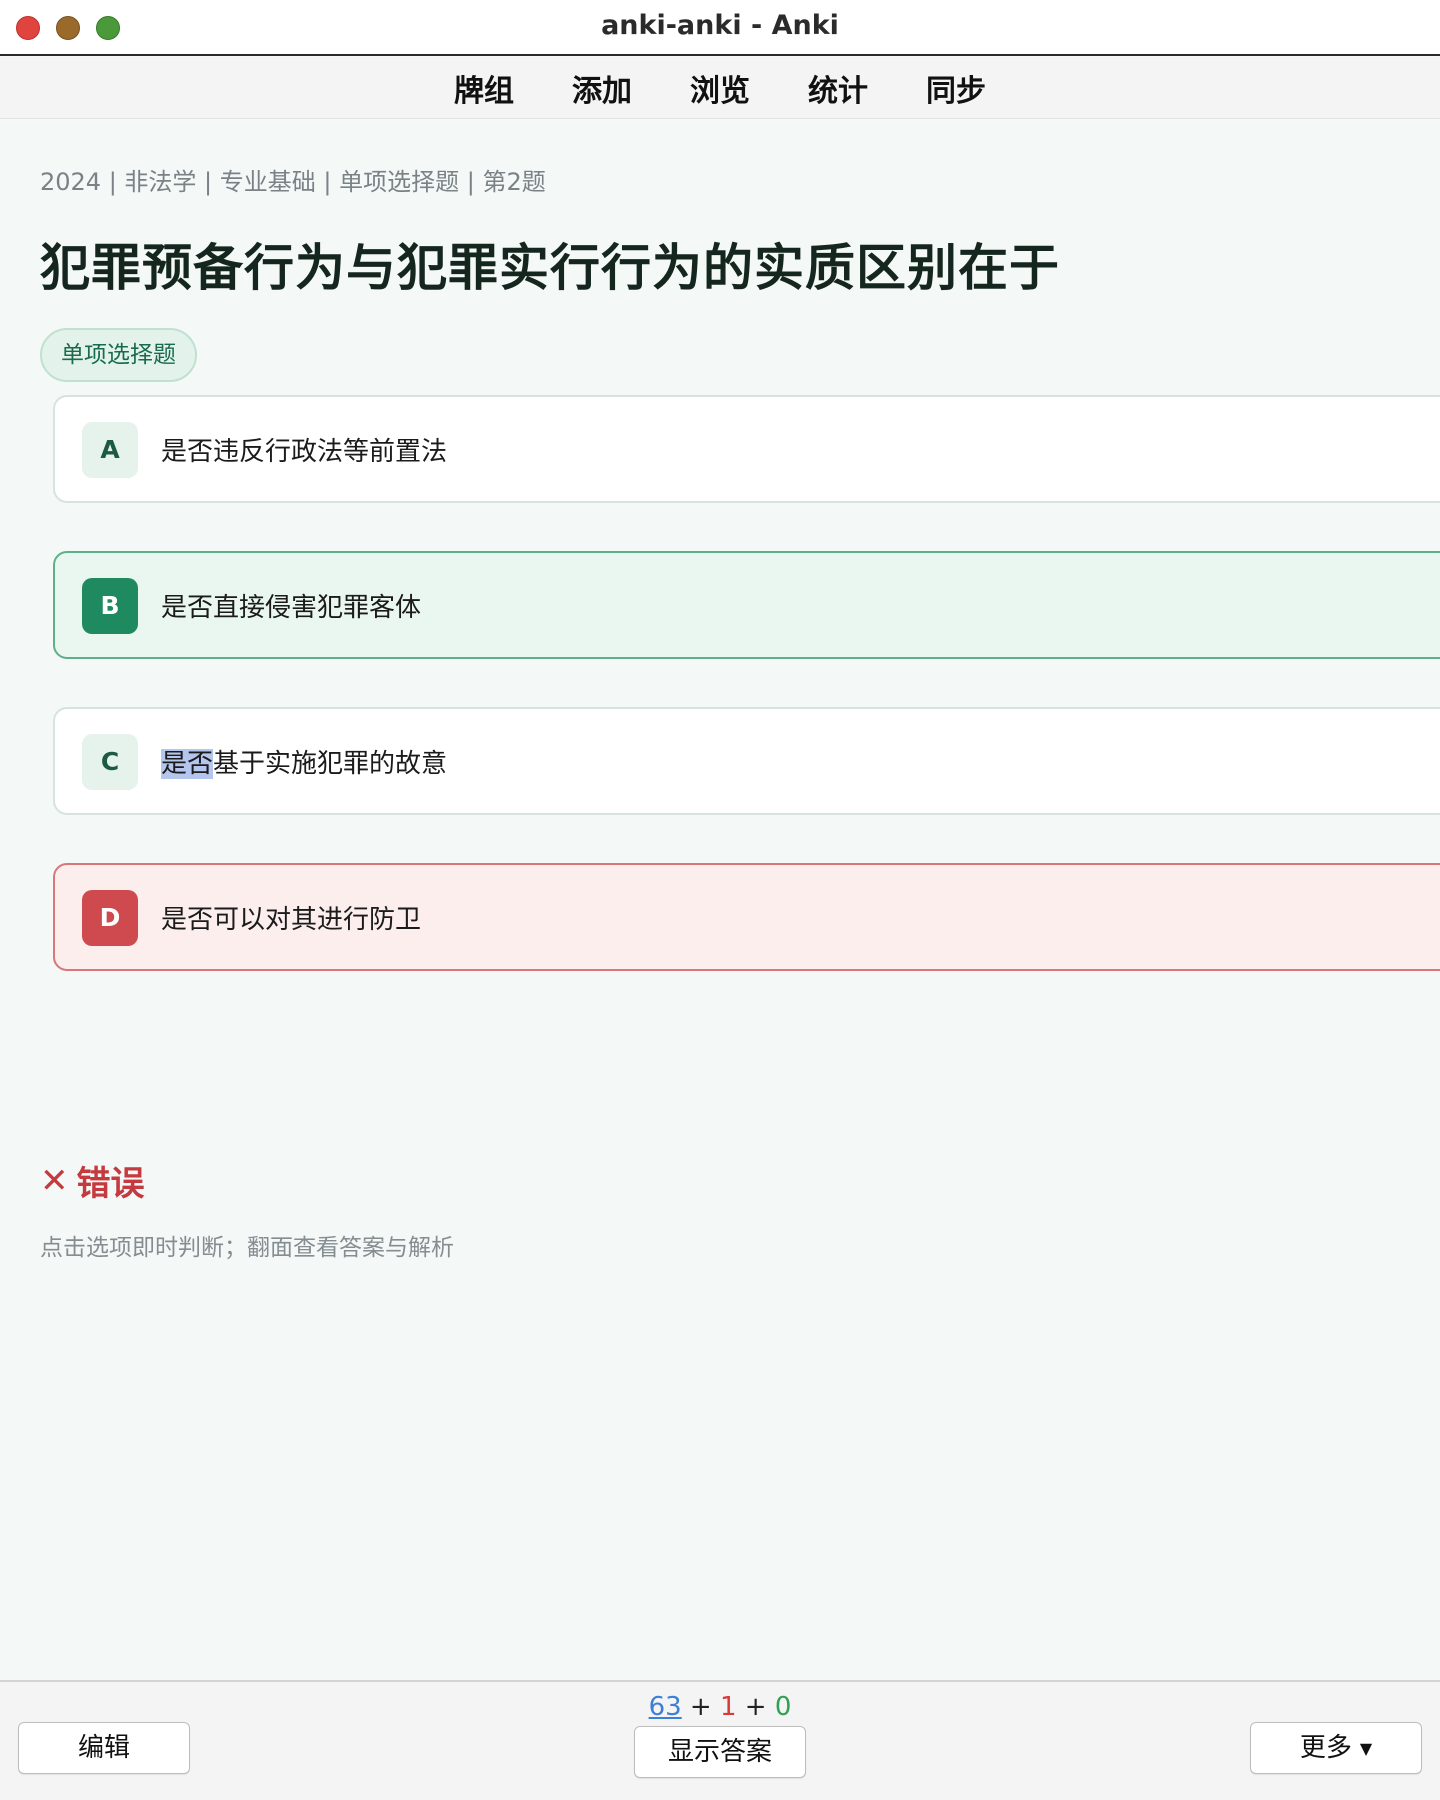 Image resolution: width=1440 pixels, height=1800 pixels. Describe the element at coordinates (291, 608) in the screenshot. I see `option-text-b: 是否直接侵害犯罪客体` at that location.